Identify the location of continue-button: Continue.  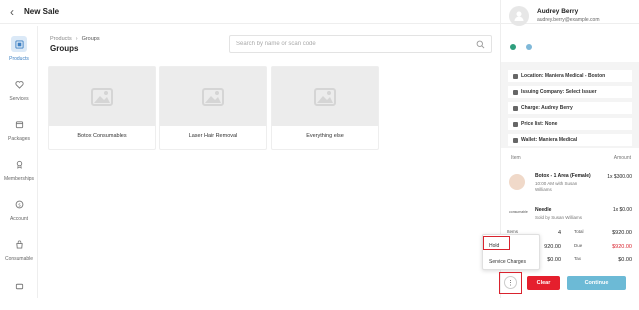
(596, 283).